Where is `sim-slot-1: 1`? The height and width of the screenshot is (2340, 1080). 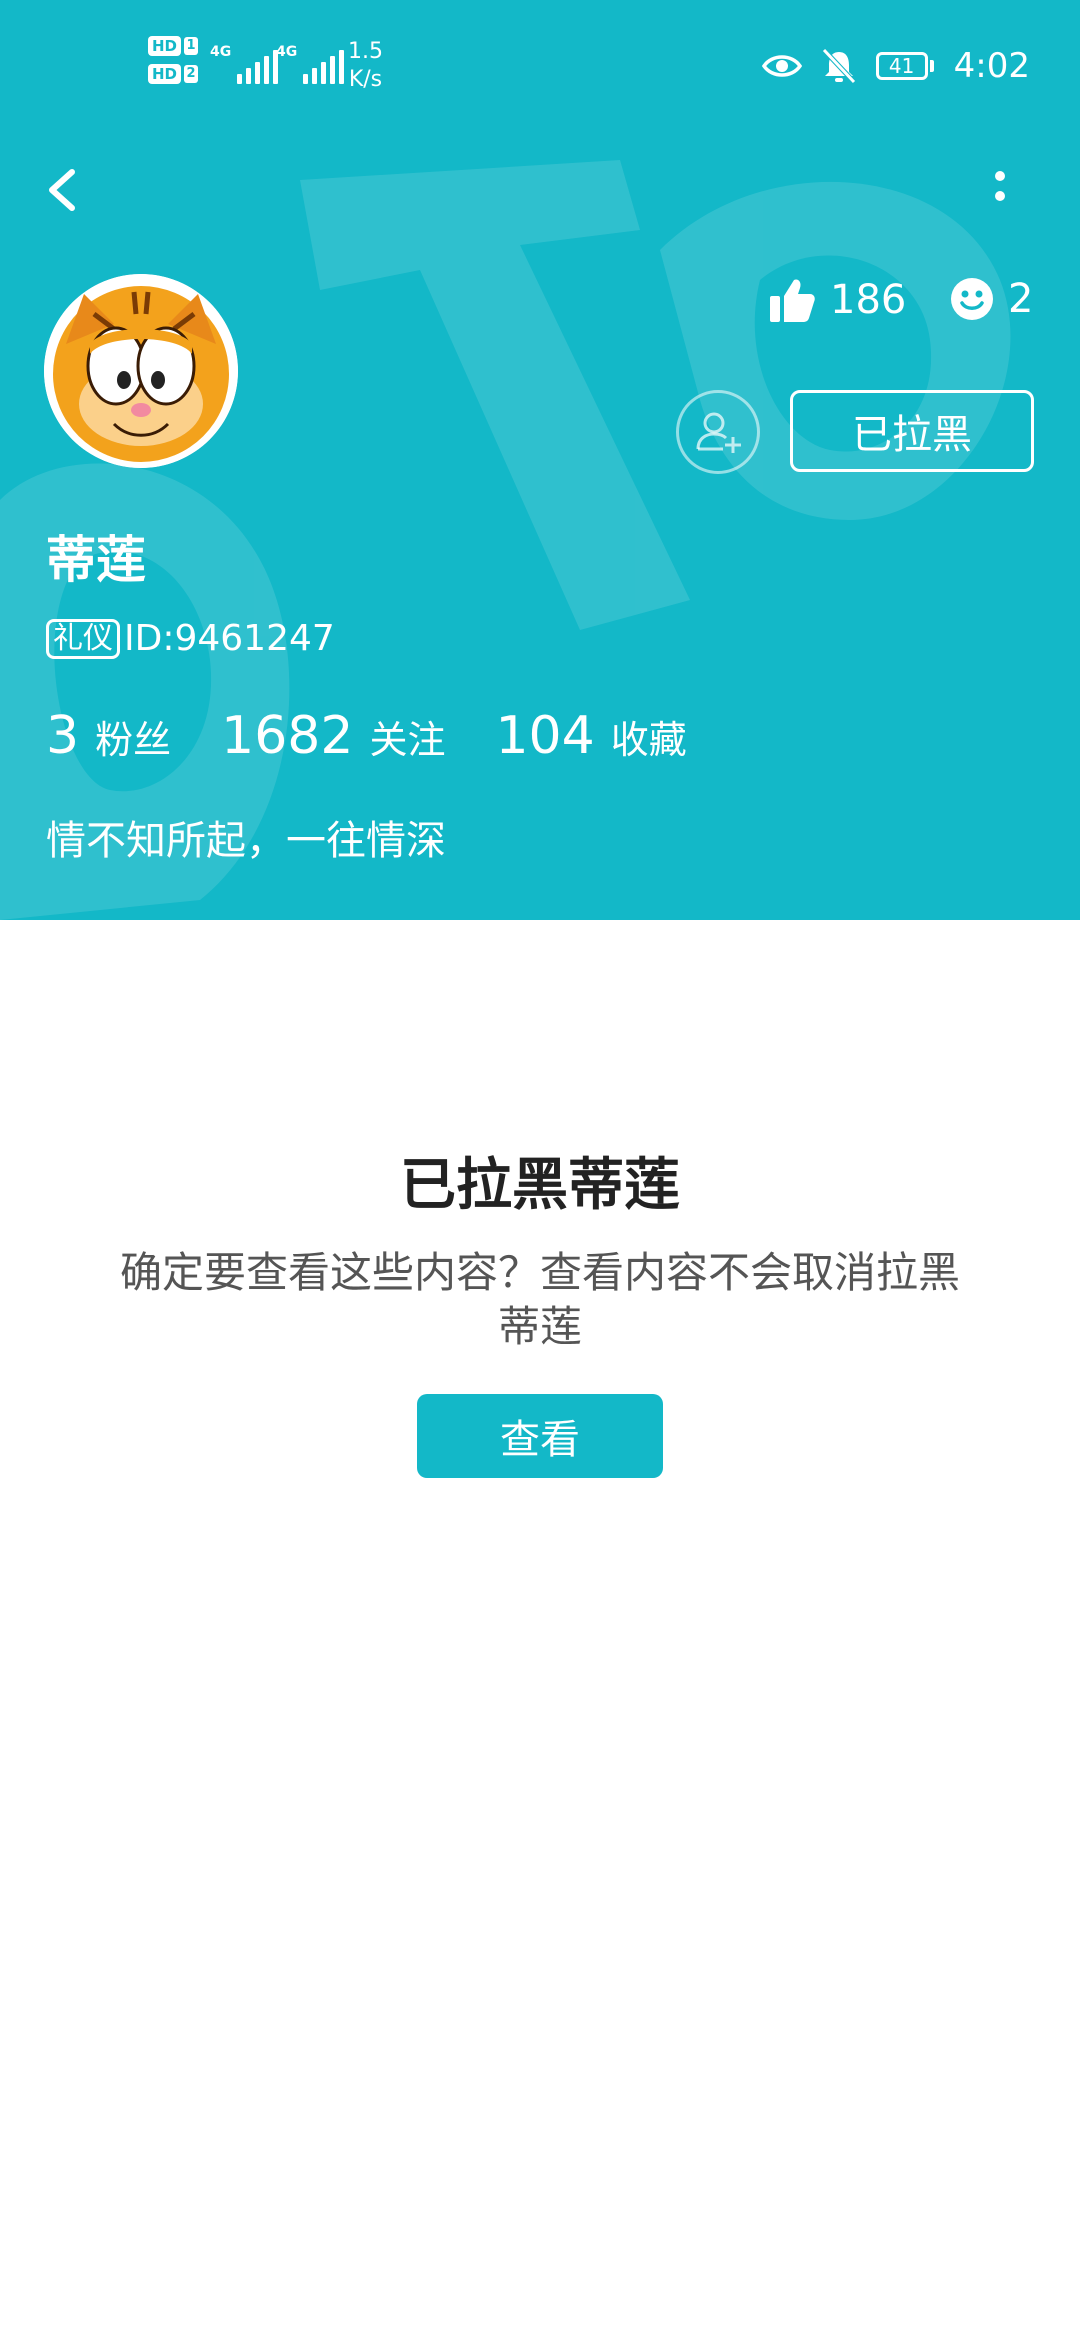 sim-slot-1: 1 is located at coordinates (191, 46).